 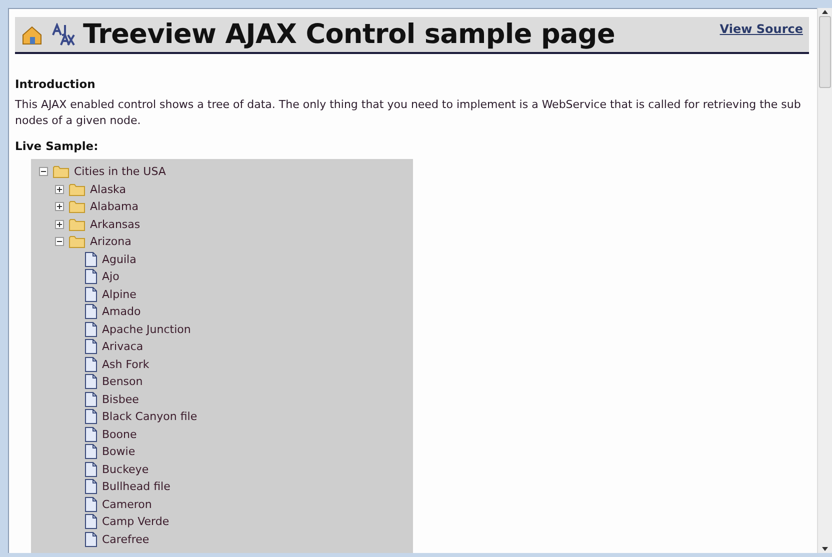 What do you see at coordinates (125, 469) in the screenshot?
I see `tree-node-label: Buckeye` at bounding box center [125, 469].